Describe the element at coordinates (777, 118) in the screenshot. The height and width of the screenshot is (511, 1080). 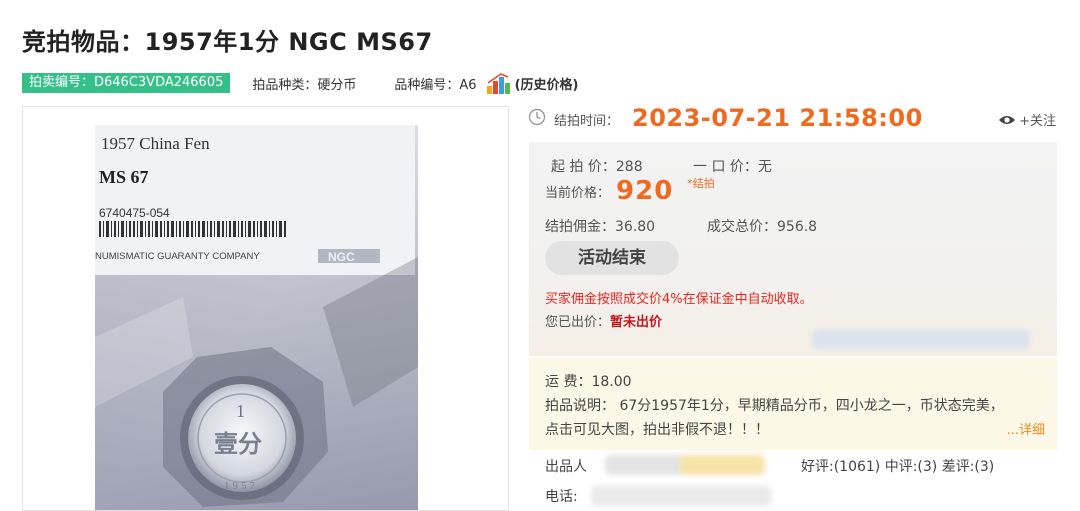
I see `end-time-value: 2023-07-21 21:58:00` at that location.